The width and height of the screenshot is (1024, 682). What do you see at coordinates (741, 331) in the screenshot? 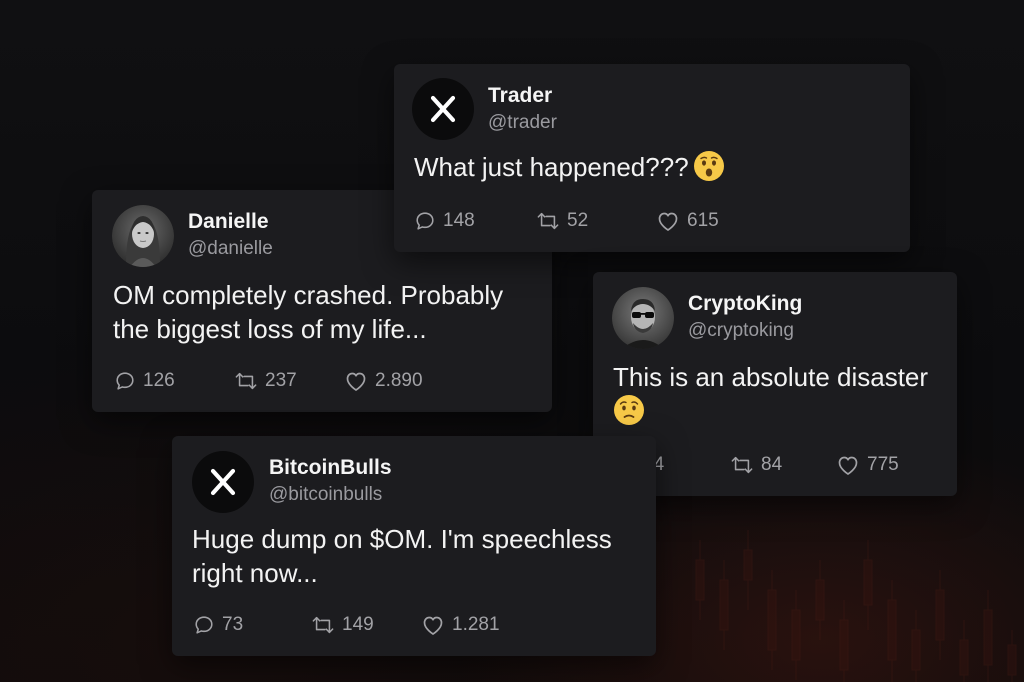
I see `user-handle: @cryptoking` at bounding box center [741, 331].